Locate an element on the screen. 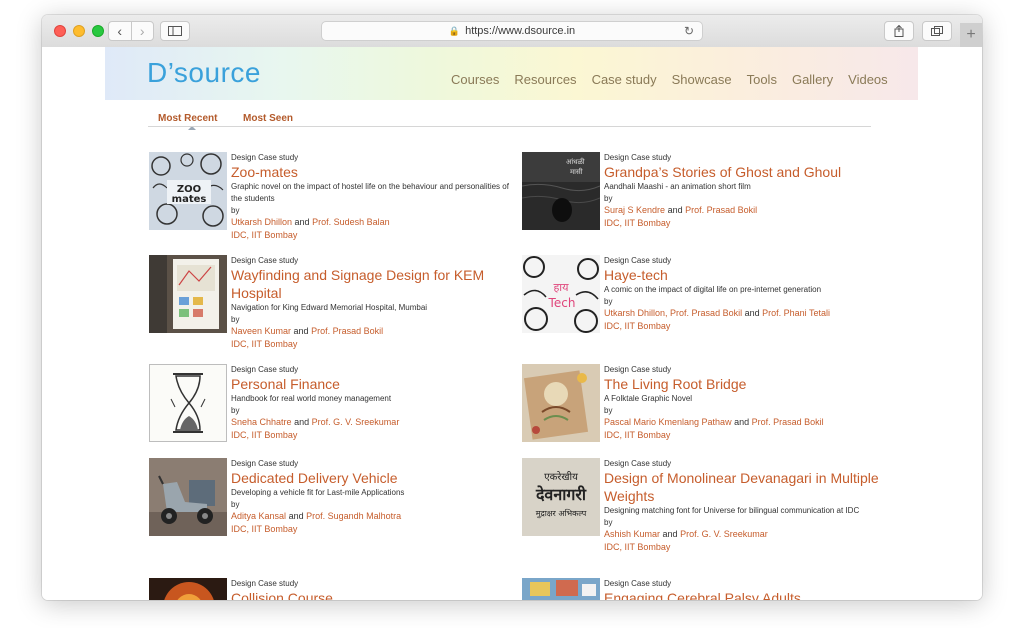 The height and width of the screenshot is (628, 1024). thumbnail-devanagari: एकरेखीय देवनागरी मुद्राक्षर अभिकल्प is located at coordinates (561, 497).